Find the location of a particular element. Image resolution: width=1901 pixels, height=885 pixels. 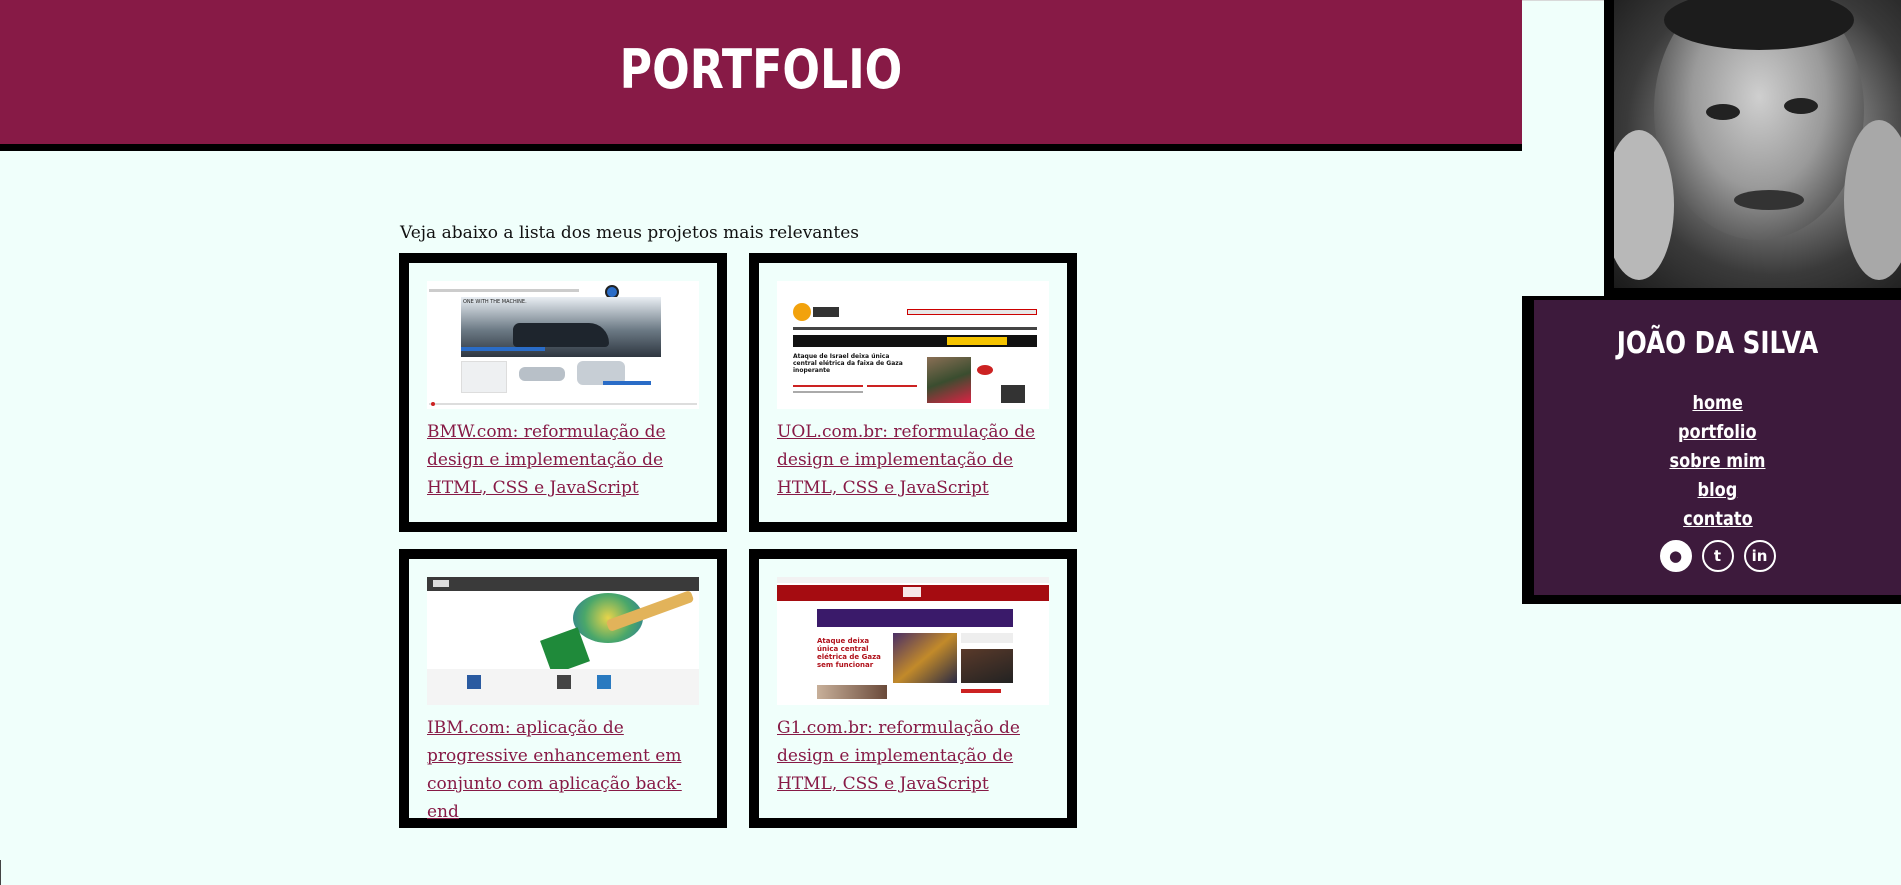

profile-photo is located at coordinates (1752, 148).